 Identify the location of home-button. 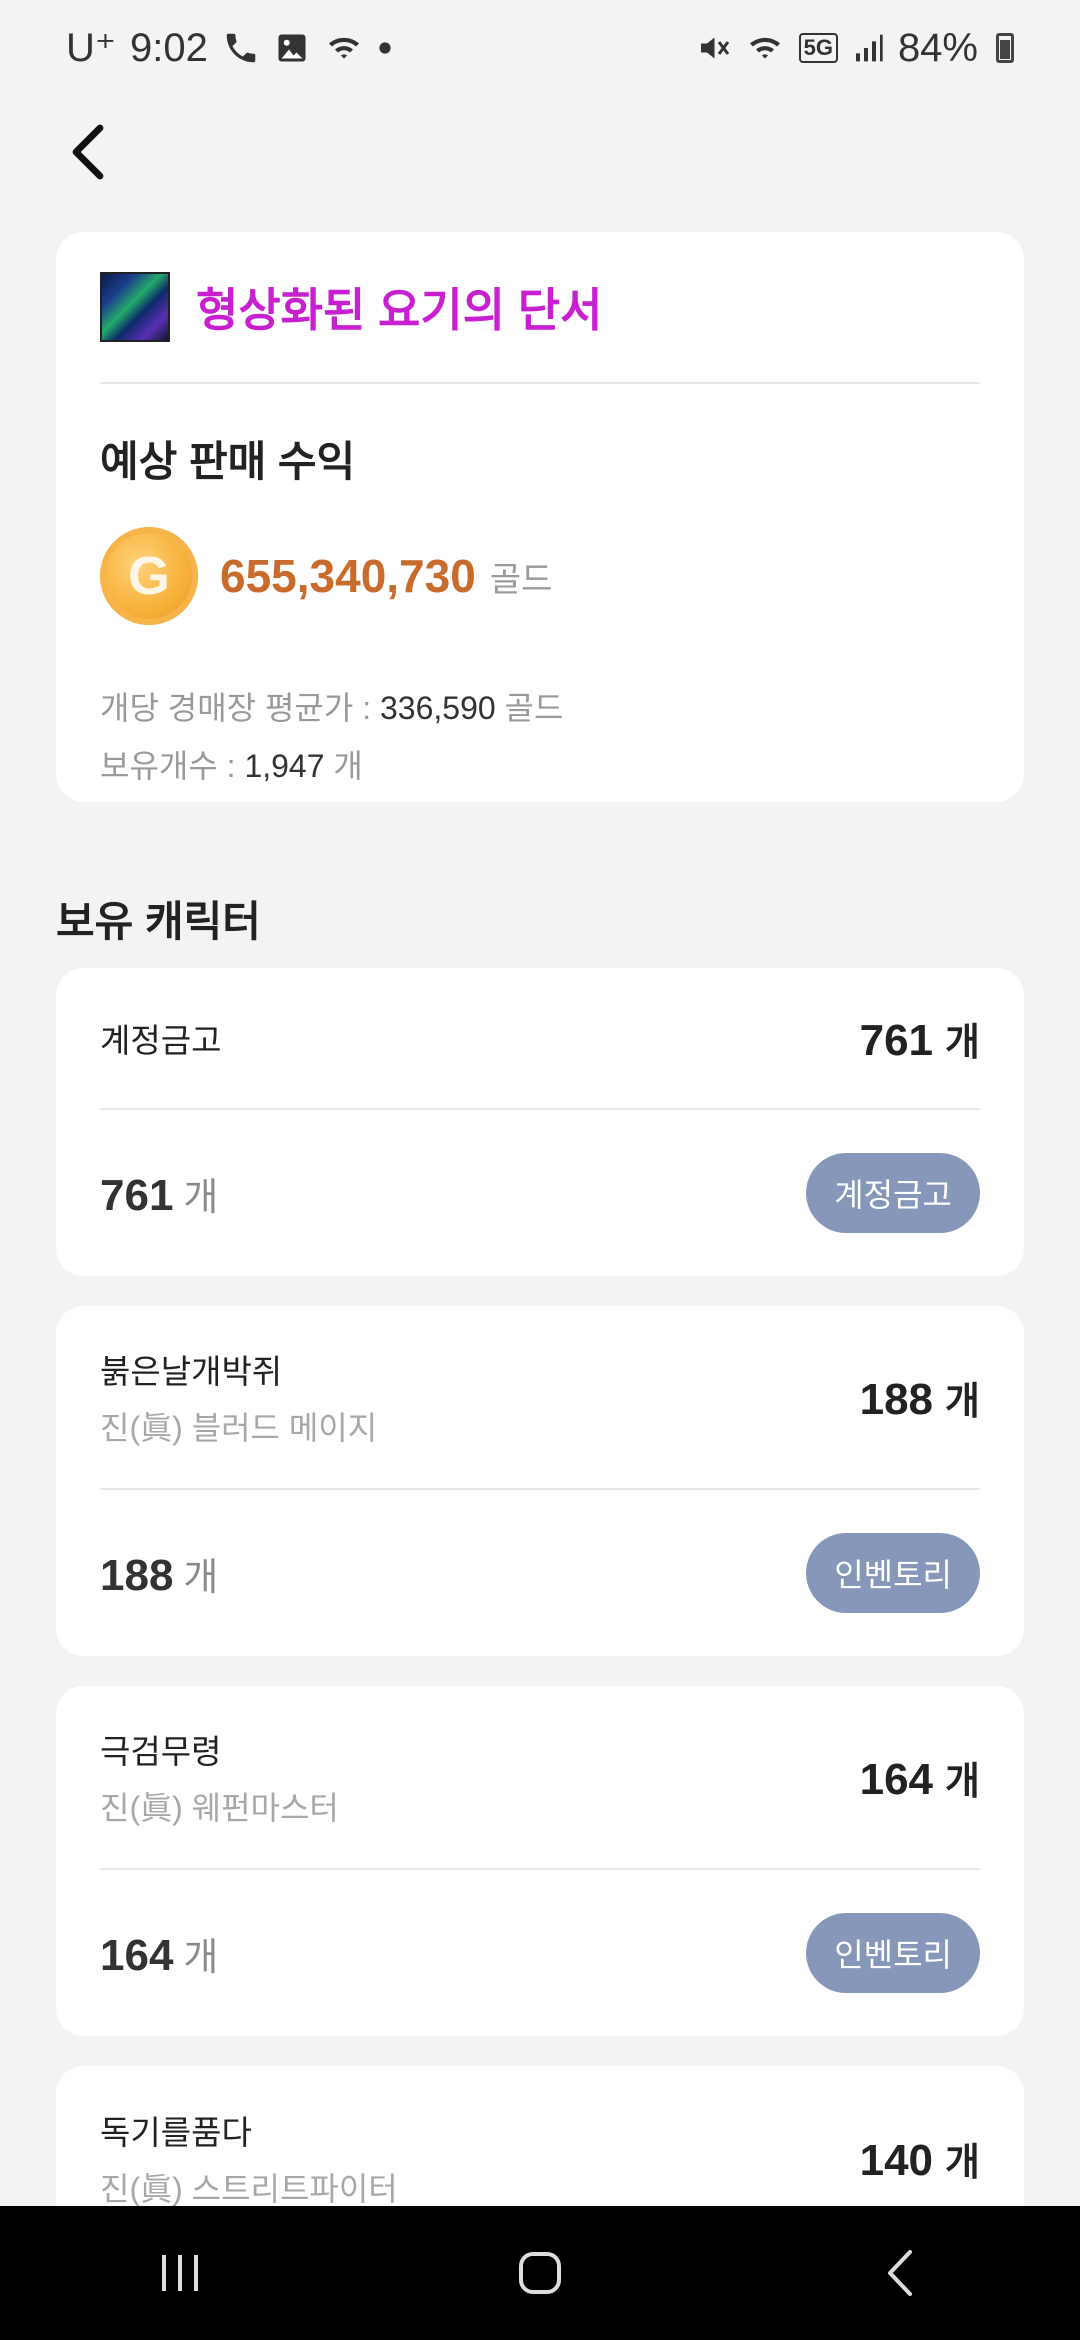
(540, 2273).